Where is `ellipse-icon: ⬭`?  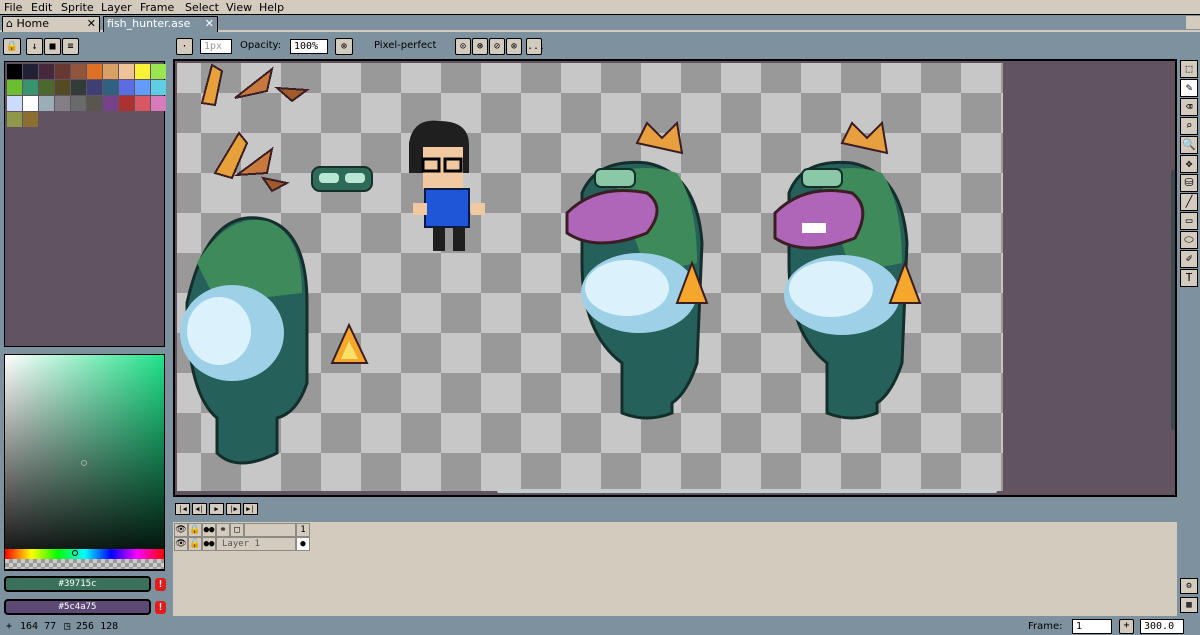 ellipse-icon: ⬭ is located at coordinates (1189, 240).